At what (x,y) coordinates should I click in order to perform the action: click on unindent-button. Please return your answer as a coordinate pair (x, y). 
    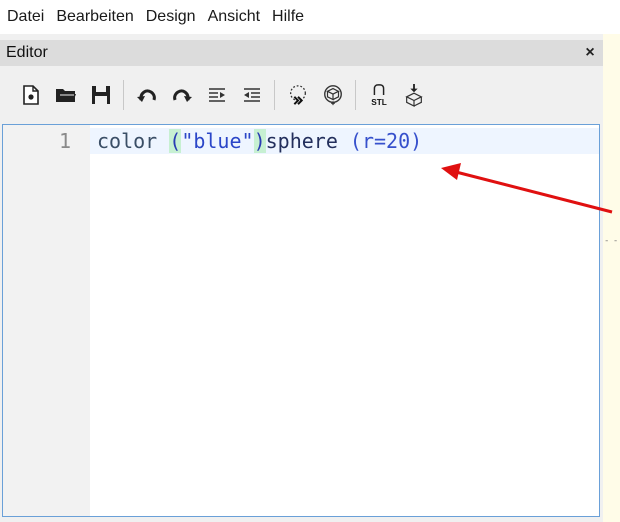
    Looking at the image, I should click on (252, 95).